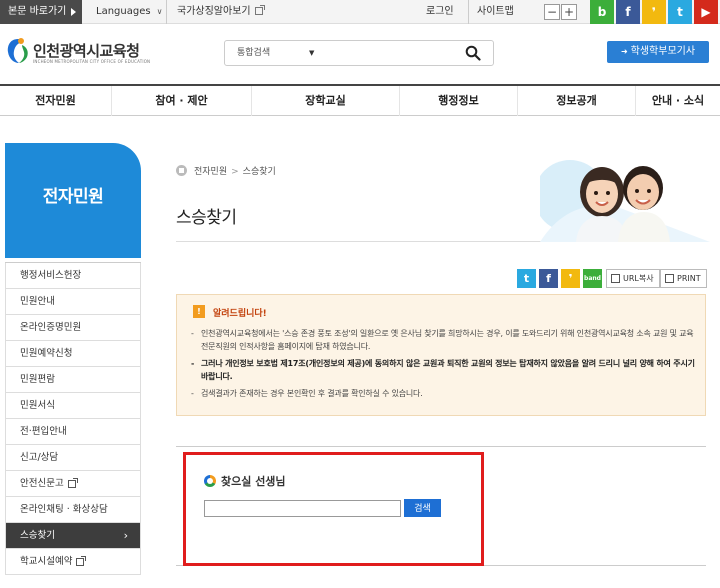  What do you see at coordinates (37, 301) in the screenshot?
I see `sidebar-item-label: 민원안내` at bounding box center [37, 301].